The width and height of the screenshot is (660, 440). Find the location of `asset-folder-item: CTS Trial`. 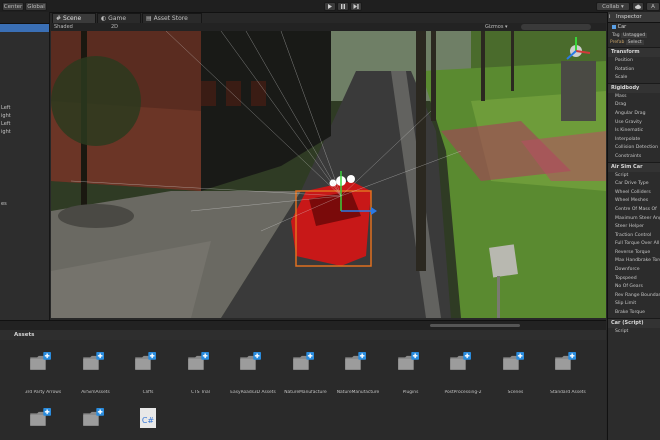

asset-folder-item: CTS Trial is located at coordinates (201, 371).